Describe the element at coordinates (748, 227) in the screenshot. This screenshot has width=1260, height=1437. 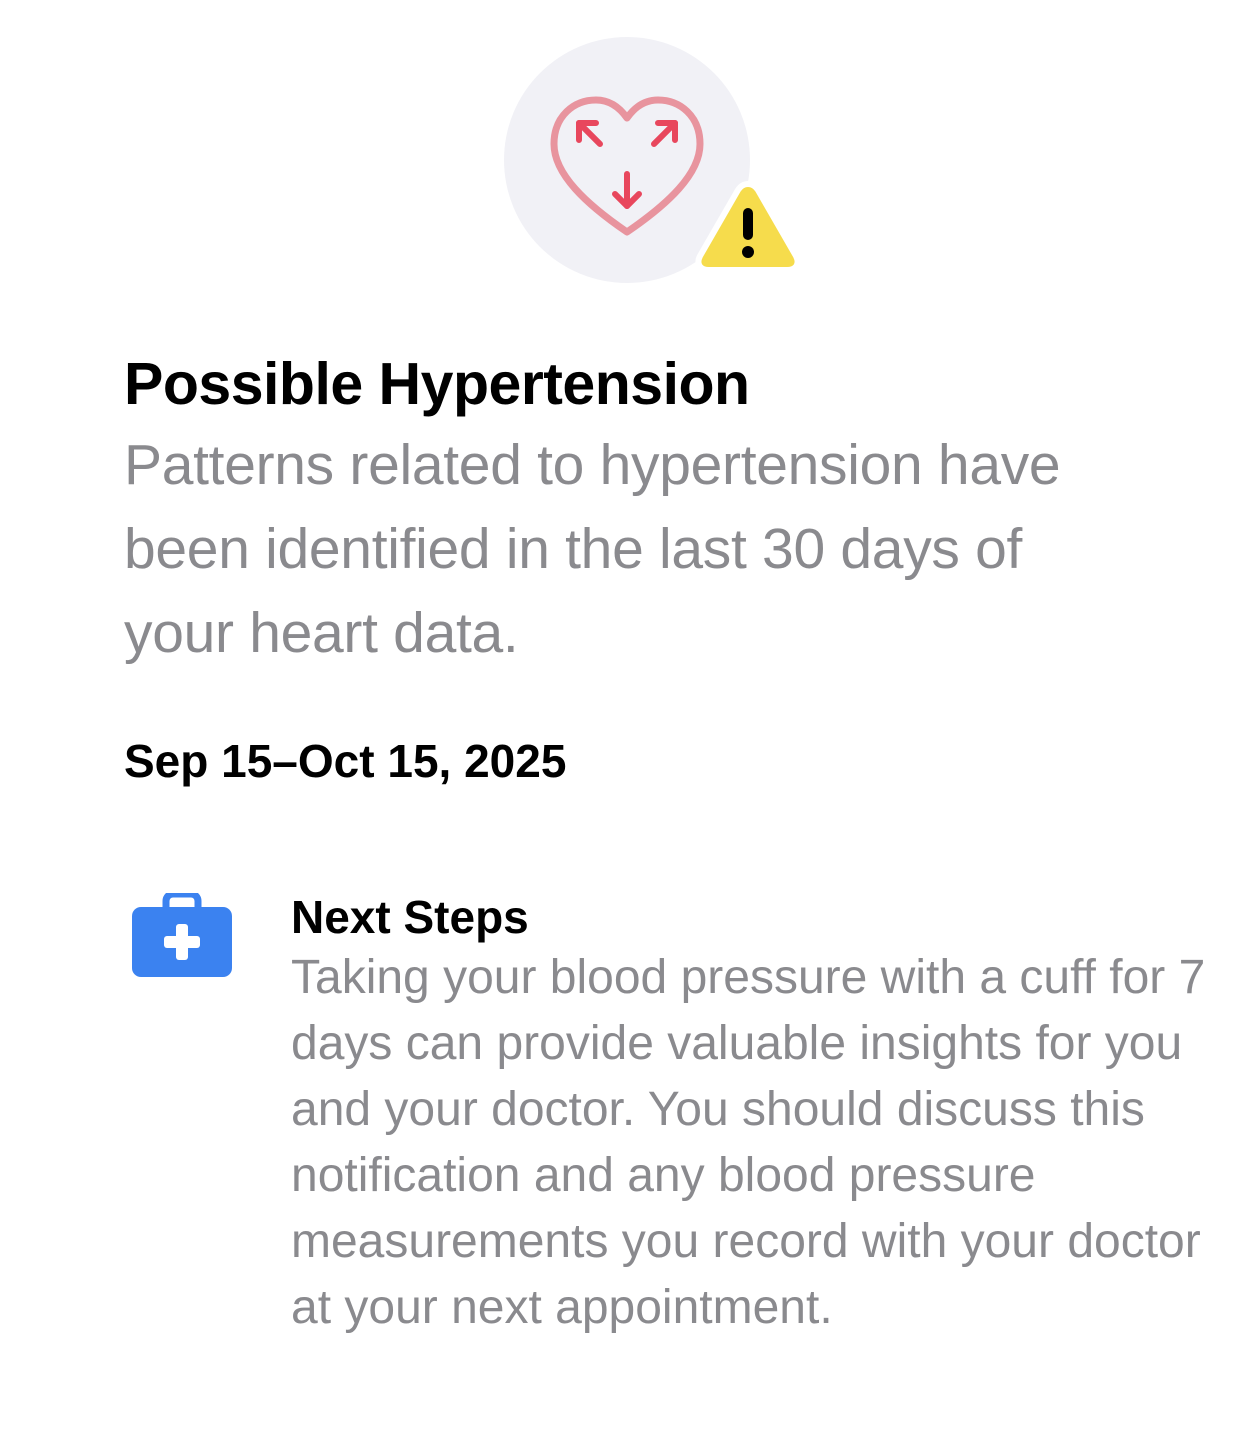
I see `warning-icon` at that location.